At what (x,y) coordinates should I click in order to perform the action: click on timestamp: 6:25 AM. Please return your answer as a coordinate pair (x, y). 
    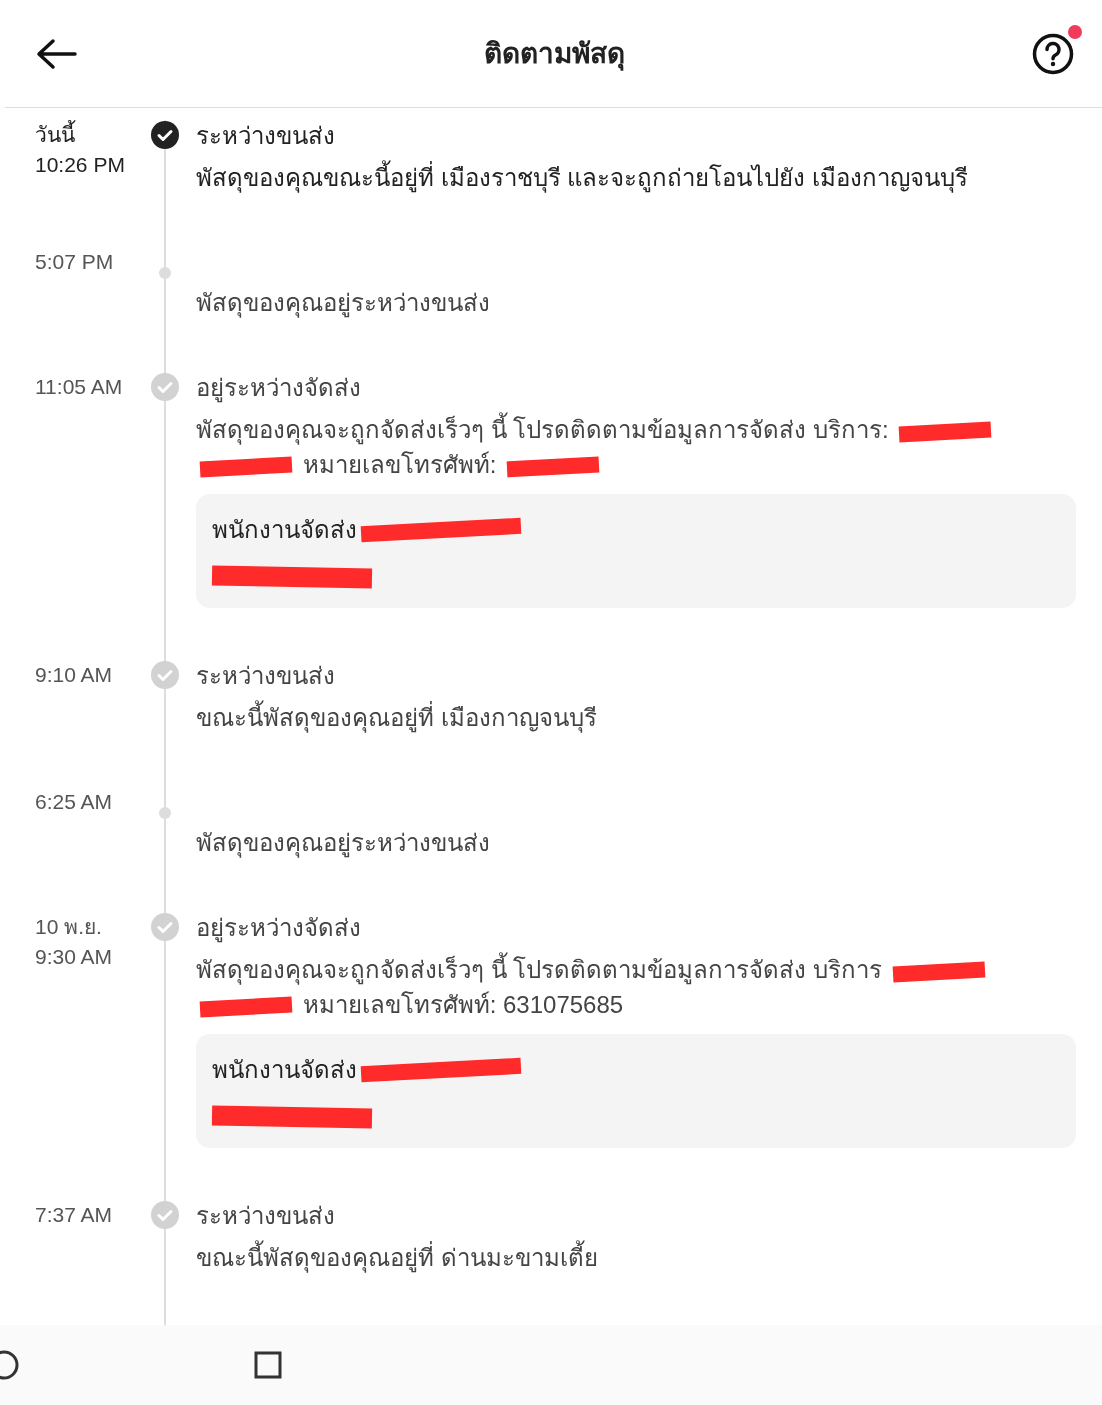
    Looking at the image, I should click on (74, 802).